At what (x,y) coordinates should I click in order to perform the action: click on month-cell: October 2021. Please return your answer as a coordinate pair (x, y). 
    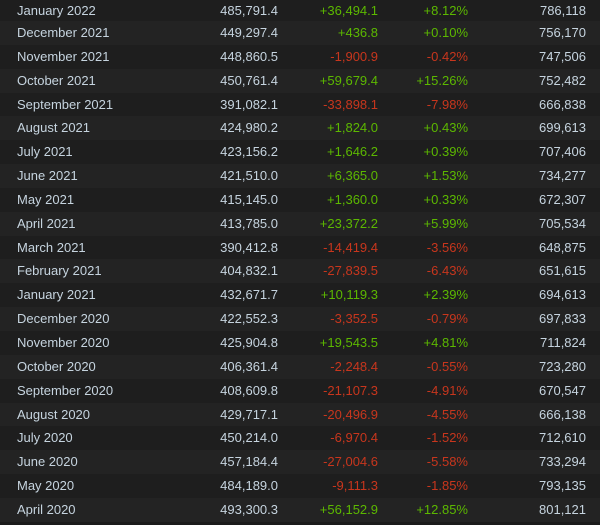
    Looking at the image, I should click on (56, 80).